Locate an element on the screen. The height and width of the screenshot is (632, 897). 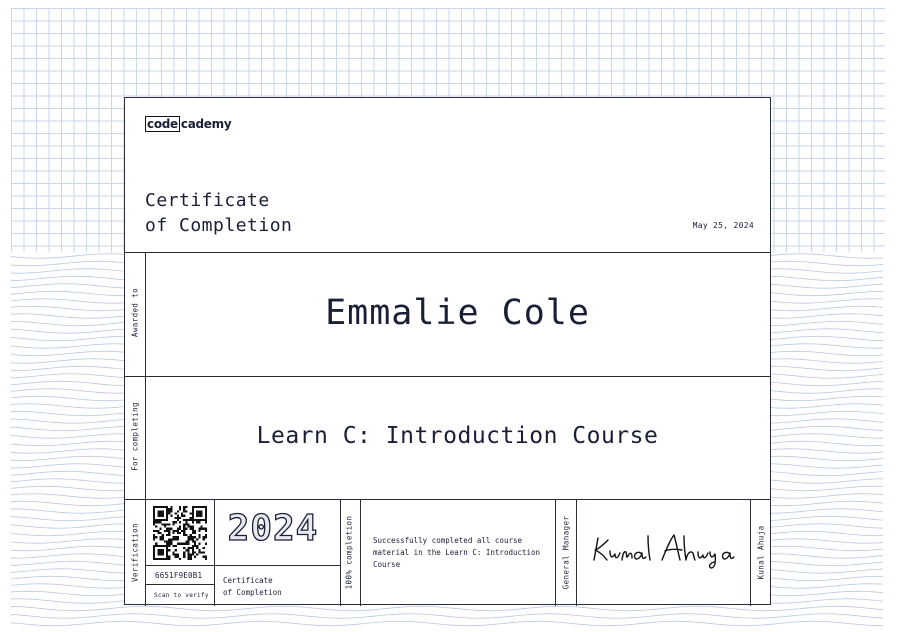
course-name: Learn C: Introduction Course is located at coordinates (457, 436).